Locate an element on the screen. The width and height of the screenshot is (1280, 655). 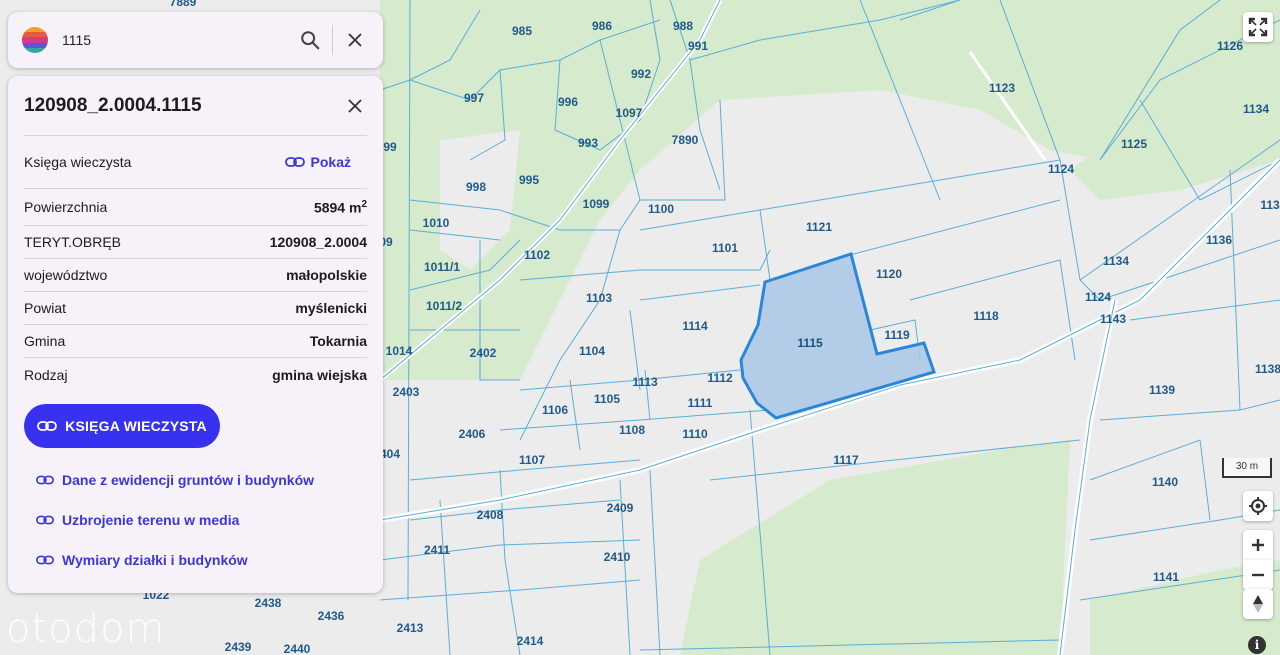
area-number: 5894 m is located at coordinates (337, 207).